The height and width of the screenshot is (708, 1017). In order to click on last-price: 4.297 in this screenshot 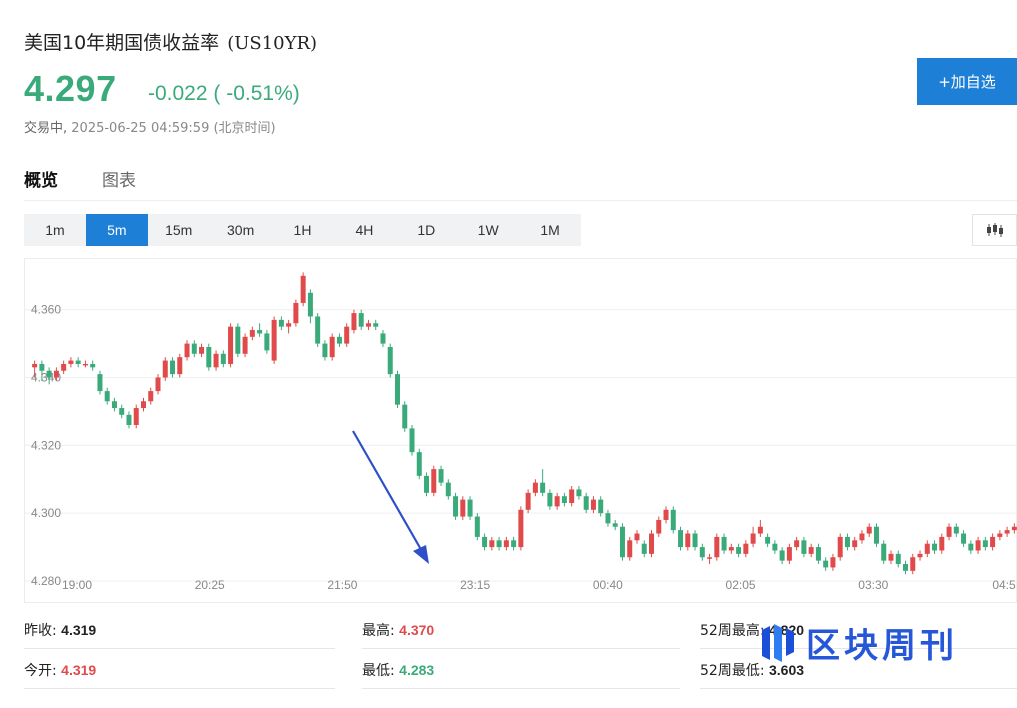, I will do `click(70, 88)`.